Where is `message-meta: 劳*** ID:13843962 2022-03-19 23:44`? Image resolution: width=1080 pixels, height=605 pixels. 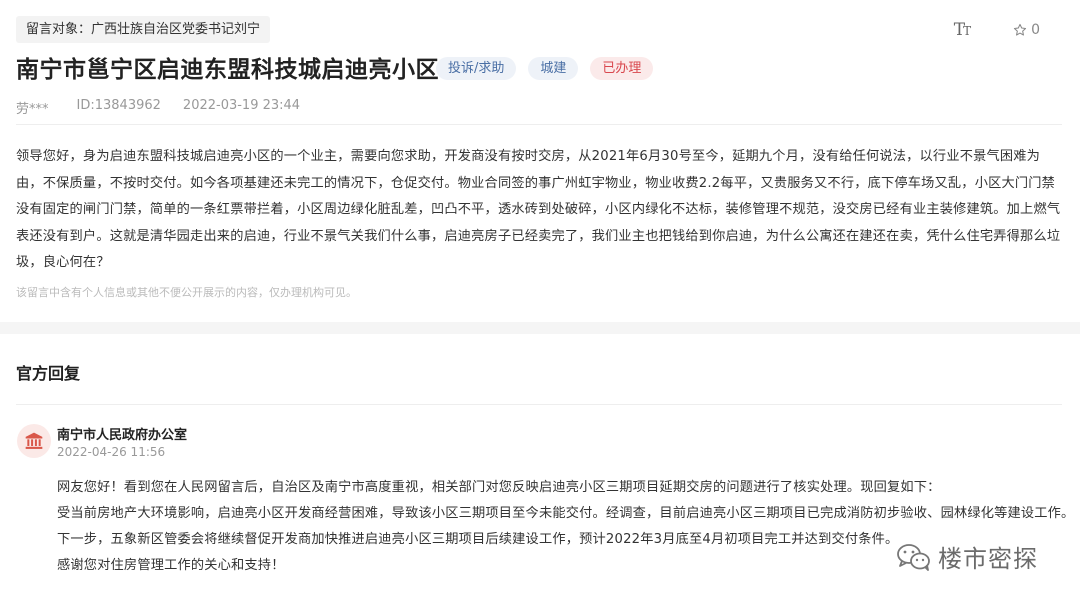 message-meta: 劳*** ID:13843962 2022-03-19 23:44 is located at coordinates (158, 107).